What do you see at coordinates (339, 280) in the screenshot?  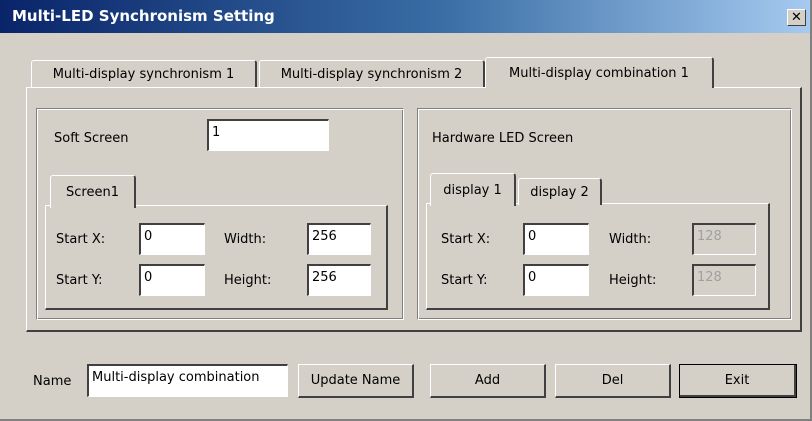 I see `soft-height-input: 256` at bounding box center [339, 280].